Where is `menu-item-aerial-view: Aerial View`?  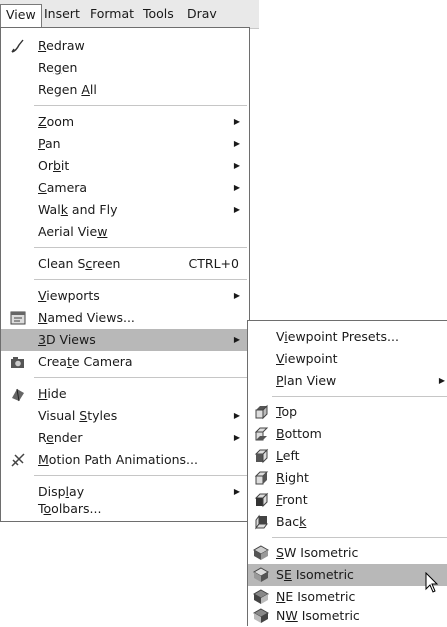
menu-item-aerial-view: Aerial View is located at coordinates (125, 232).